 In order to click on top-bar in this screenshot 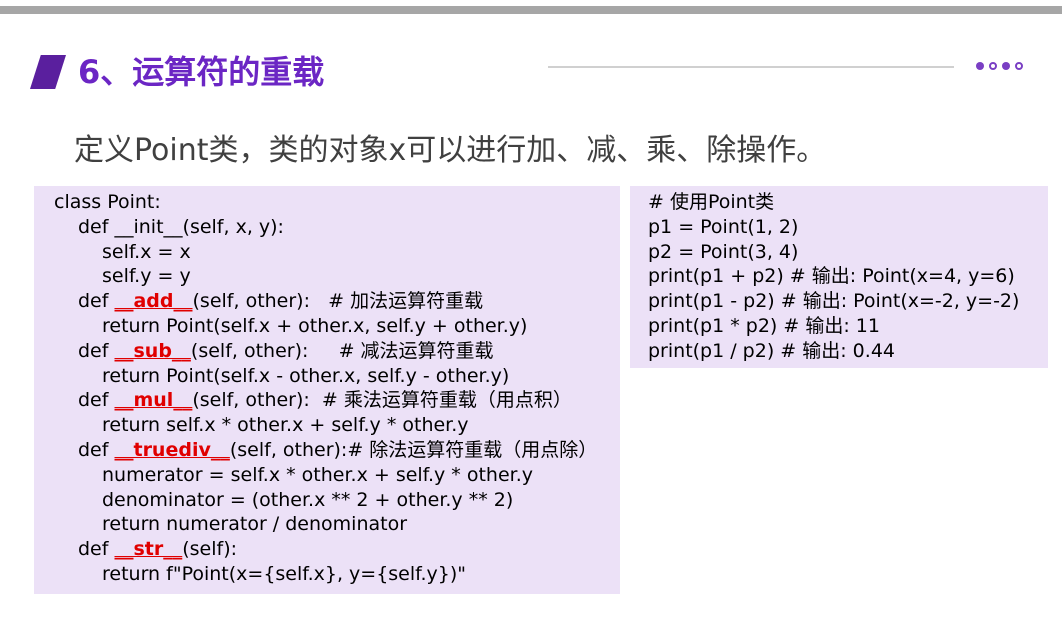, I will do `click(531, 10)`.